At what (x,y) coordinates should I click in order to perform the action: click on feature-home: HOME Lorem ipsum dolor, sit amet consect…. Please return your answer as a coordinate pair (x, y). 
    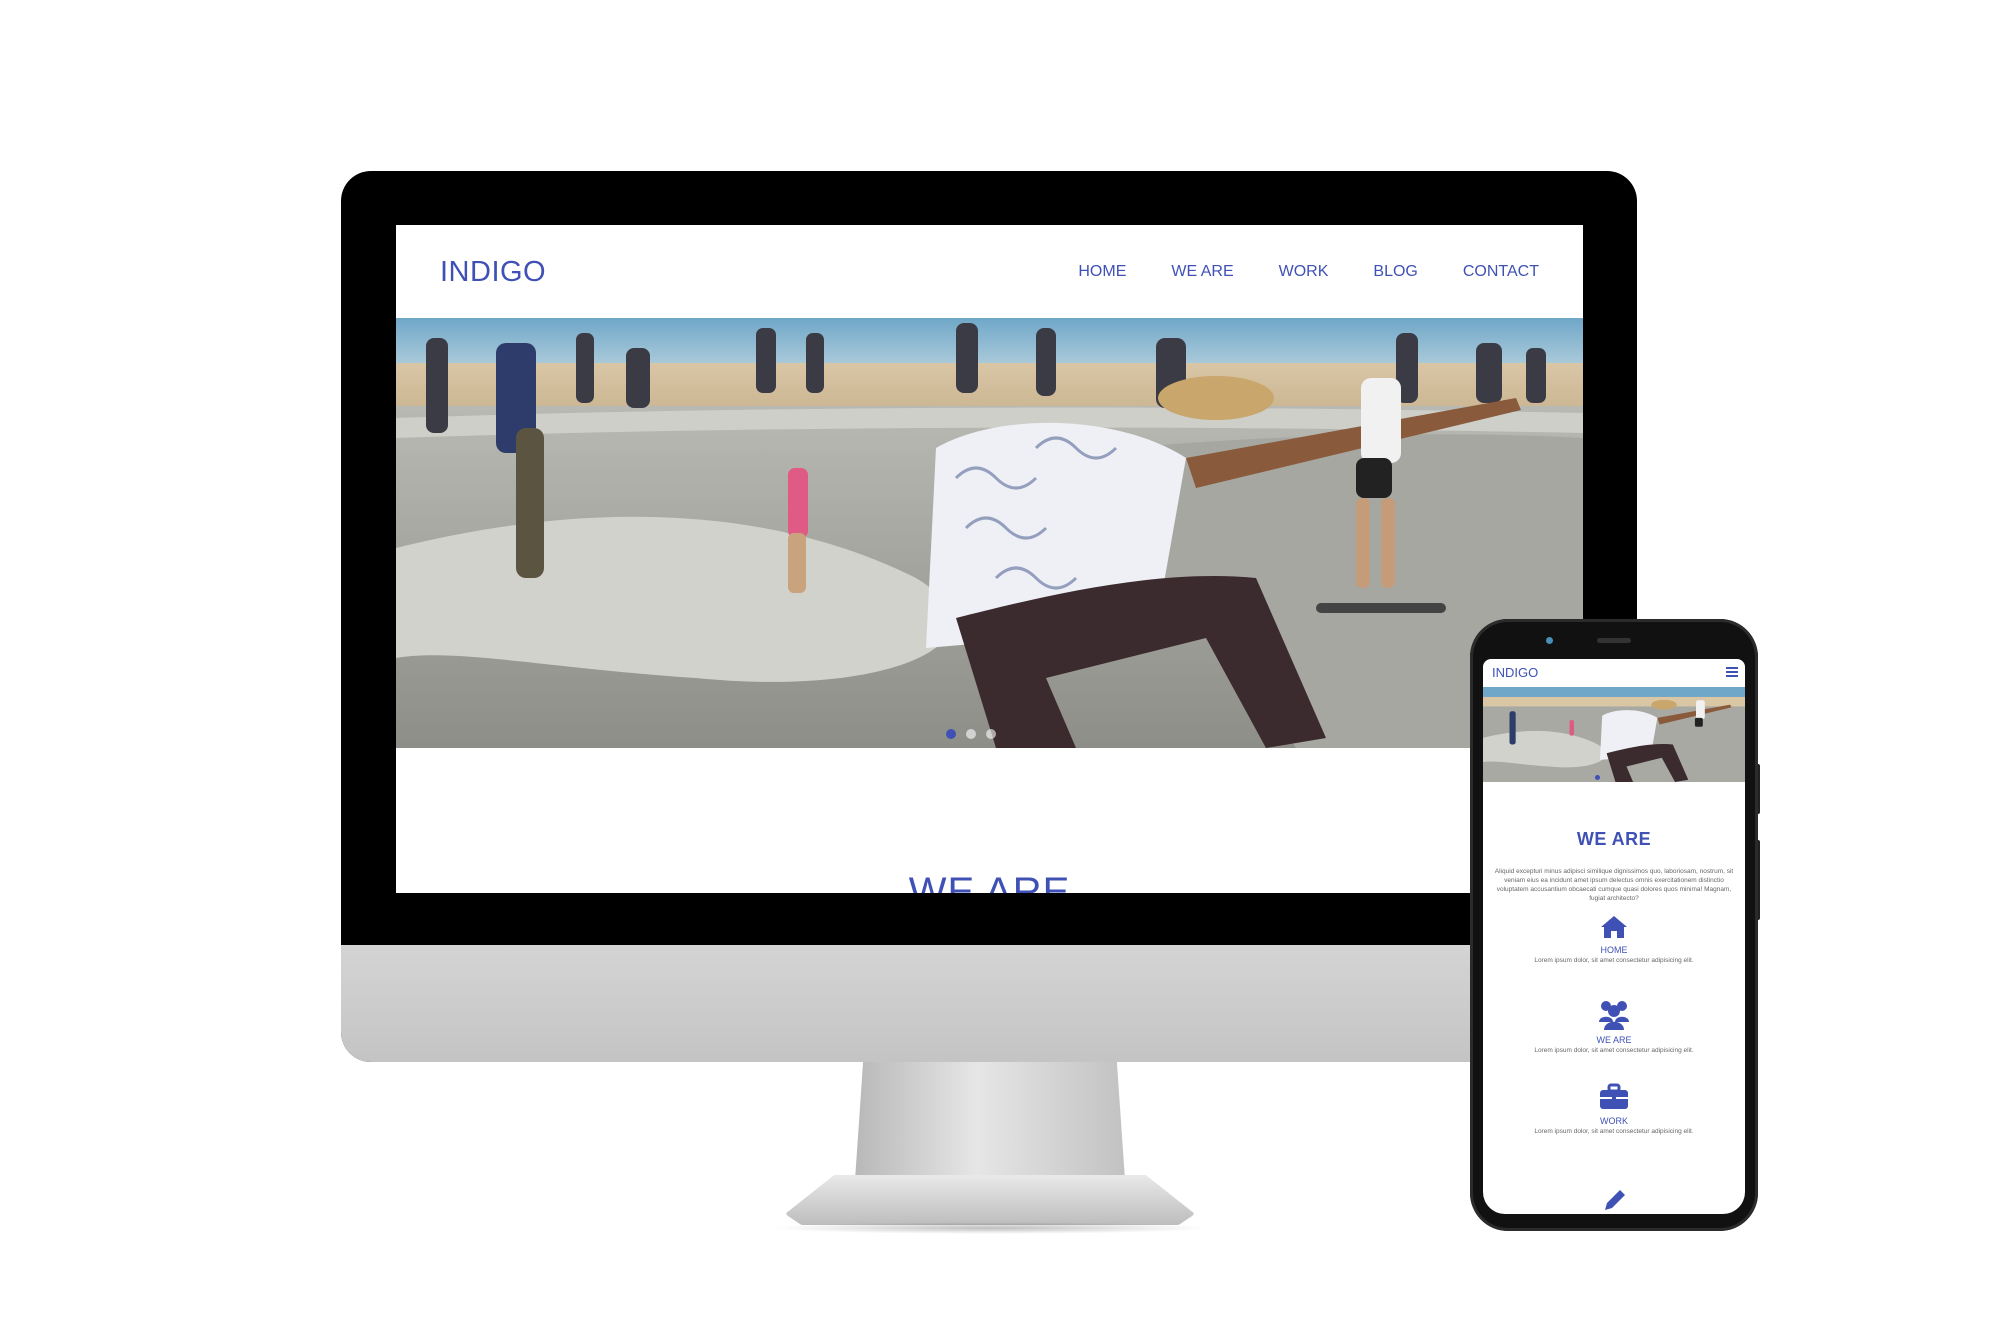
    Looking at the image, I should click on (1614, 939).